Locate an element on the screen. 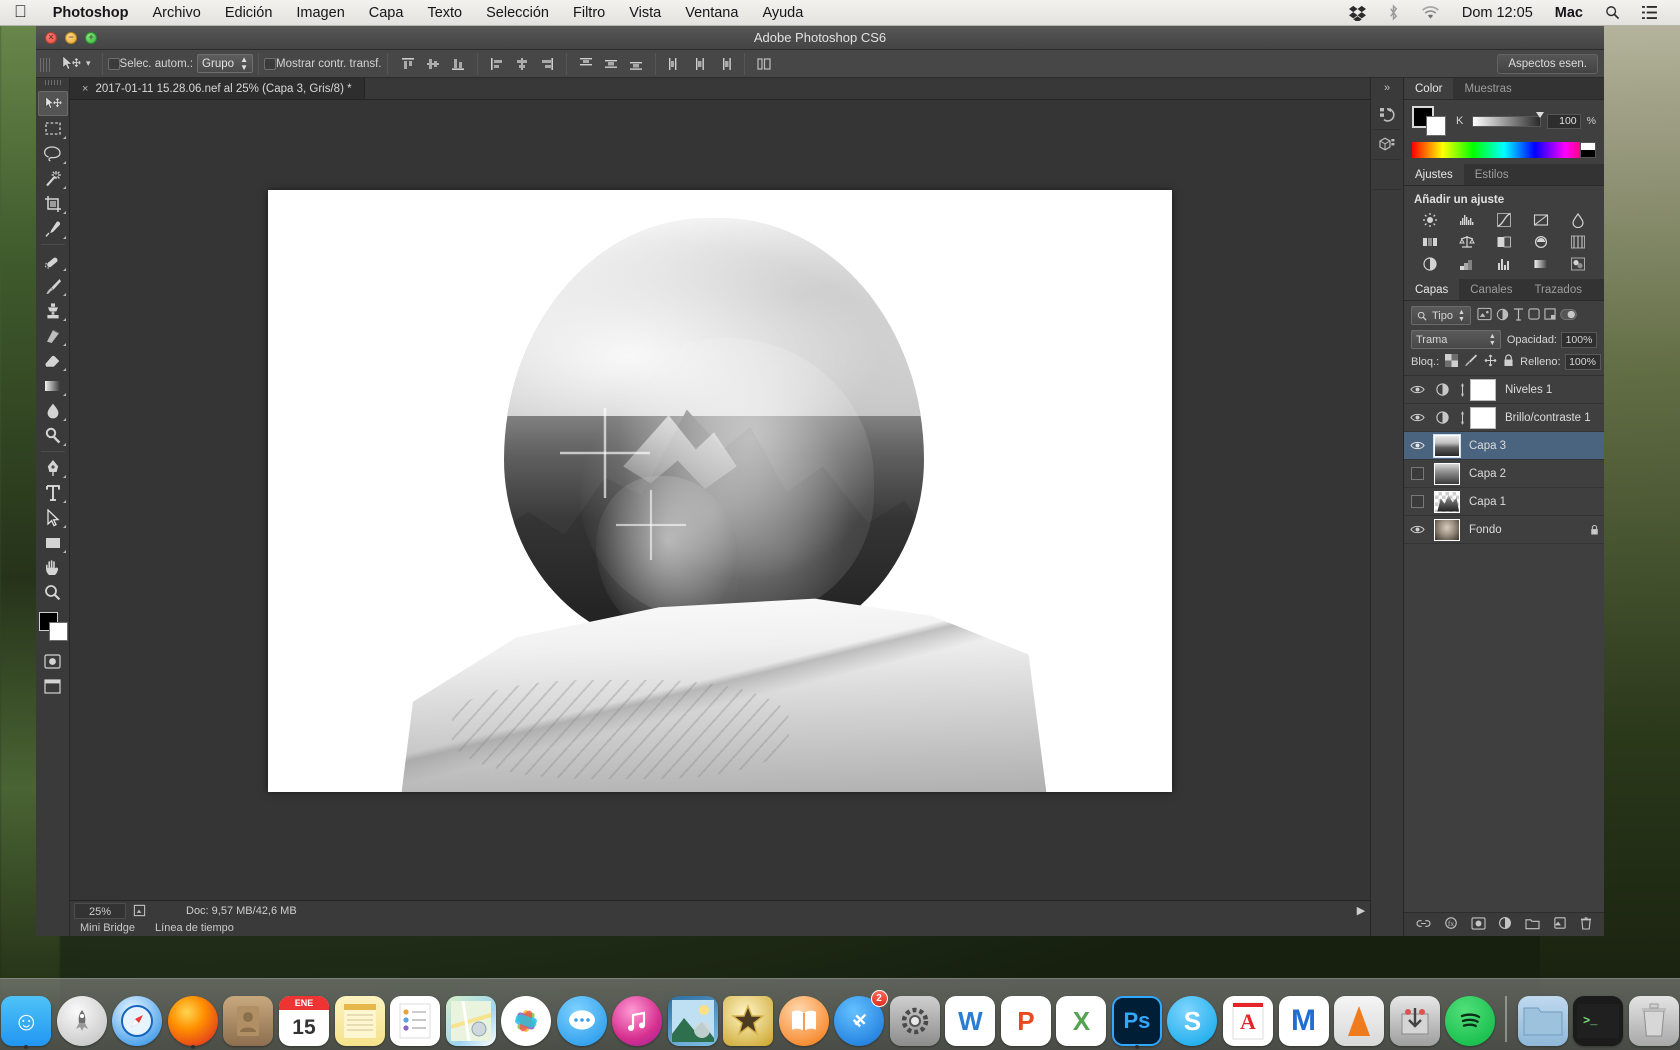 This screenshot has height=1050, width=1680. dock-item-acrobat-reader: A is located at coordinates (1248, 1019).